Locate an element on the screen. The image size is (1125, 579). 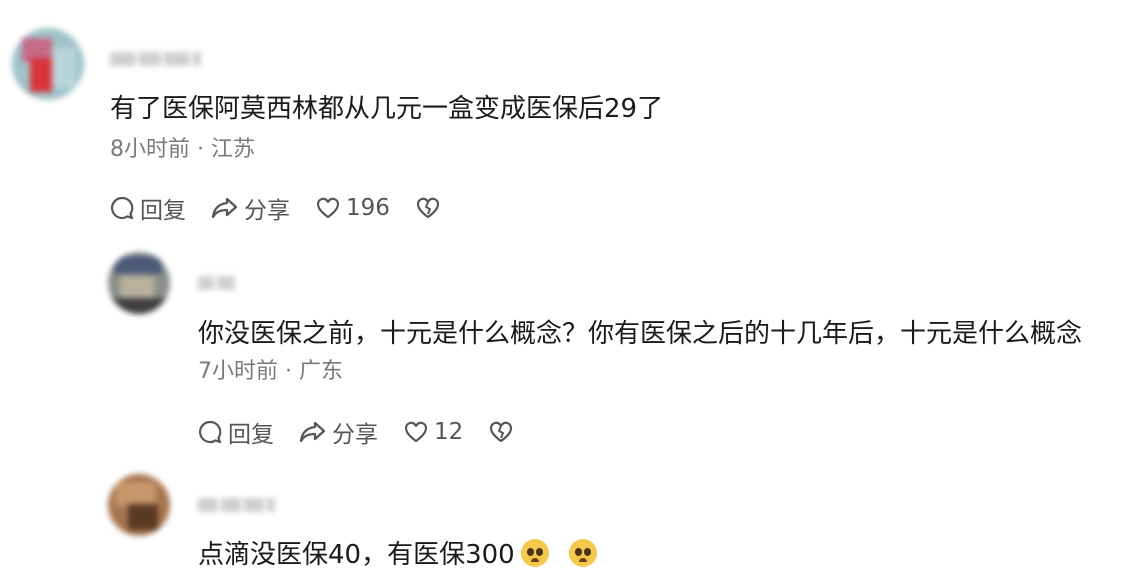
like-button: 196 is located at coordinates (352, 208).